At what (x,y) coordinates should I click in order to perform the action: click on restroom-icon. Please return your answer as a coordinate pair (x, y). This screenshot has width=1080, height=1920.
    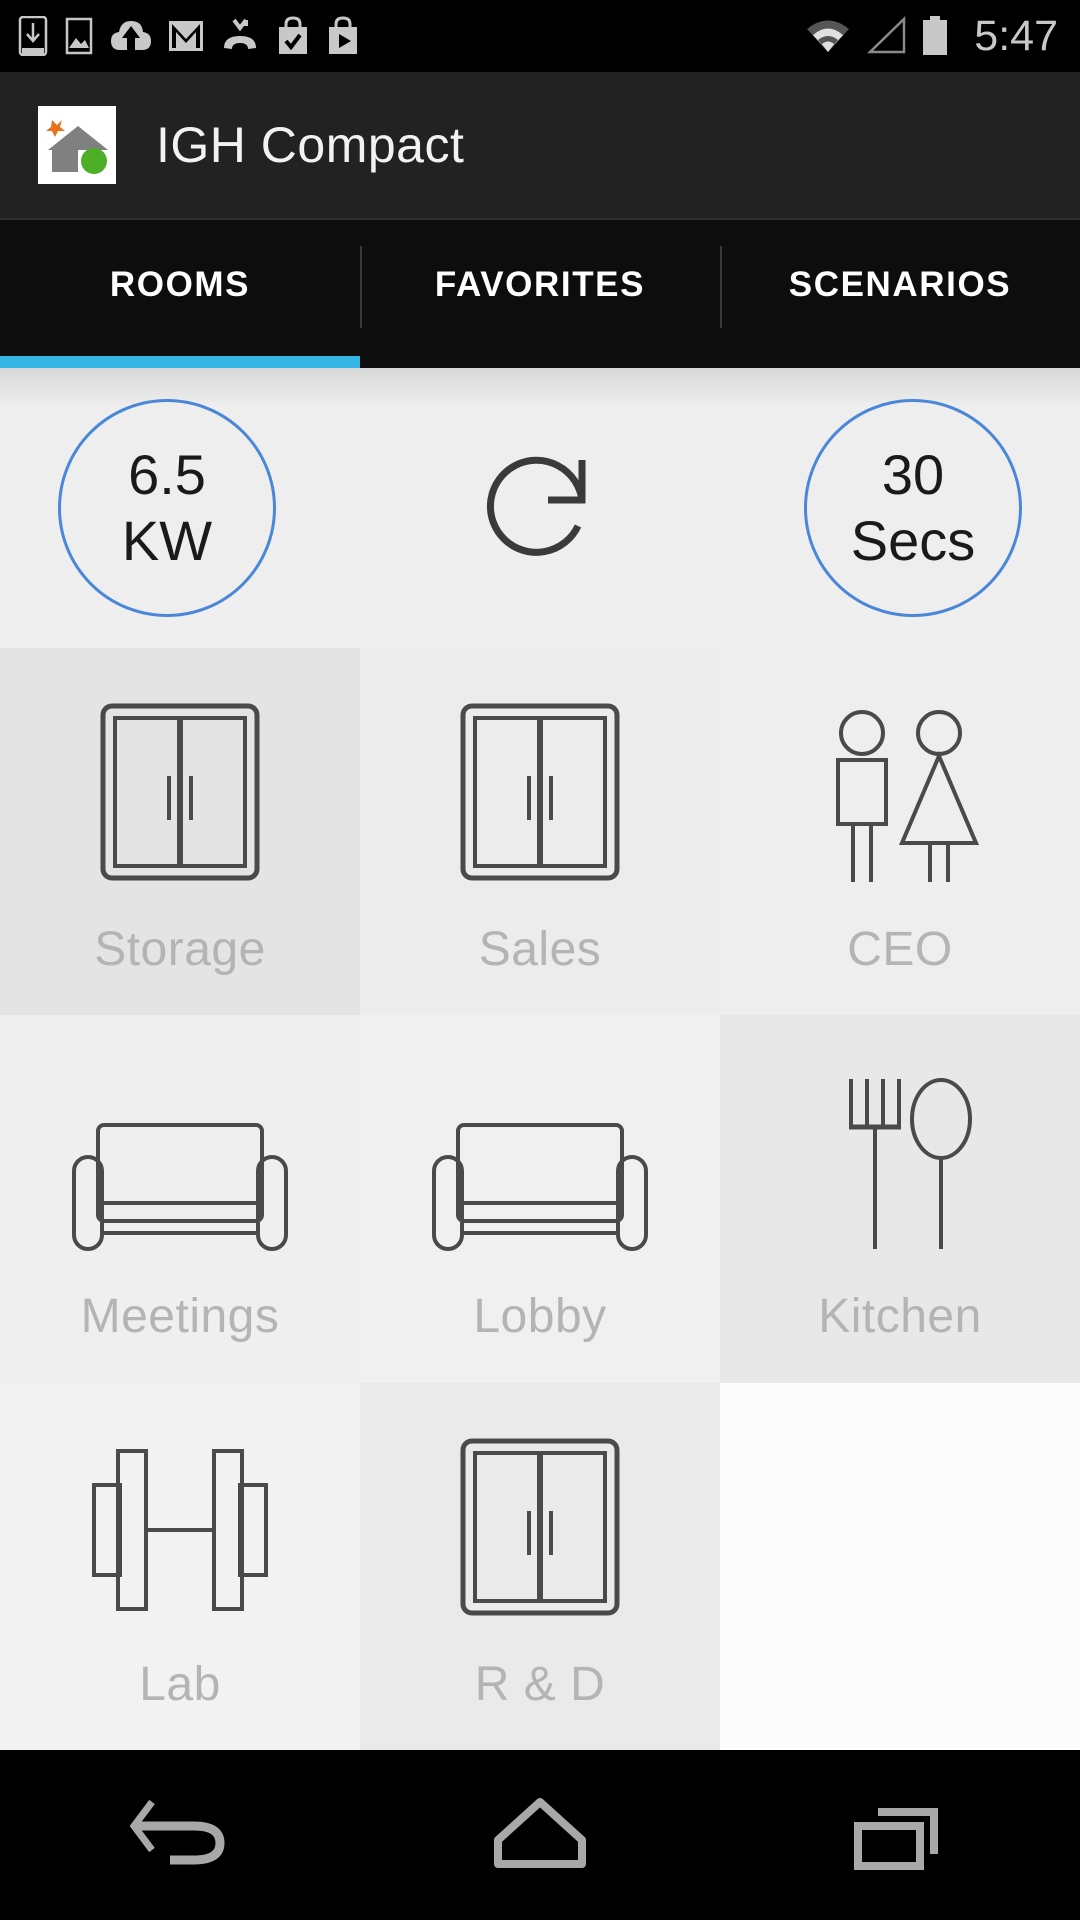
    Looking at the image, I should click on (900, 786).